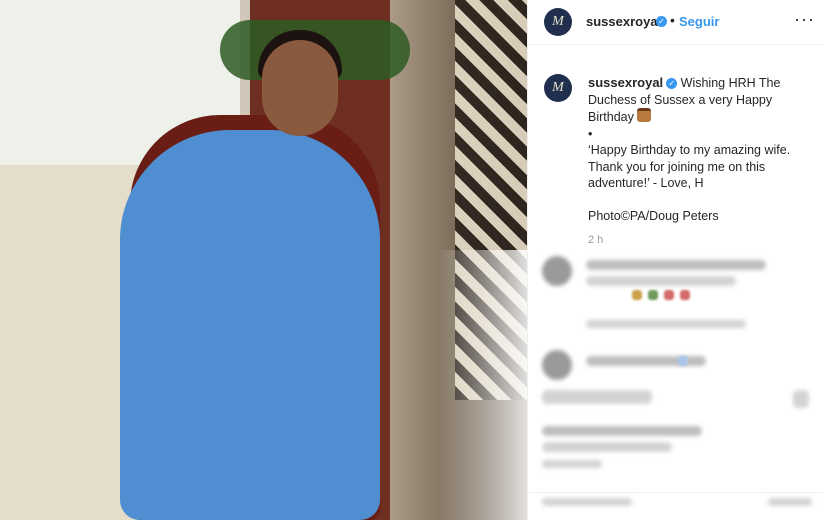 This screenshot has width=824, height=520. I want to click on photo-person-head, so click(300, 88).